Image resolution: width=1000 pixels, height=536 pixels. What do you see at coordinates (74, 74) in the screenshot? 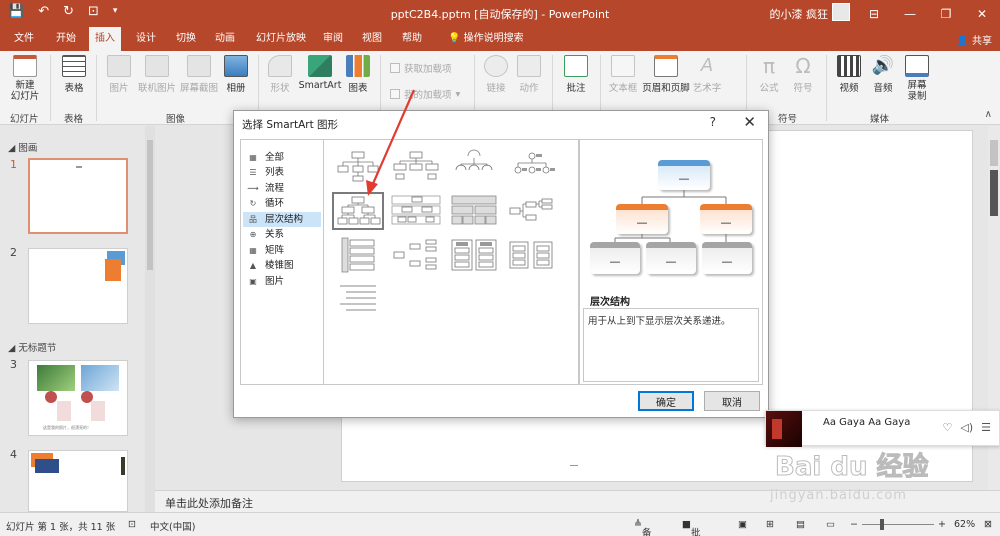
I see `table-button: 表格` at bounding box center [74, 74].